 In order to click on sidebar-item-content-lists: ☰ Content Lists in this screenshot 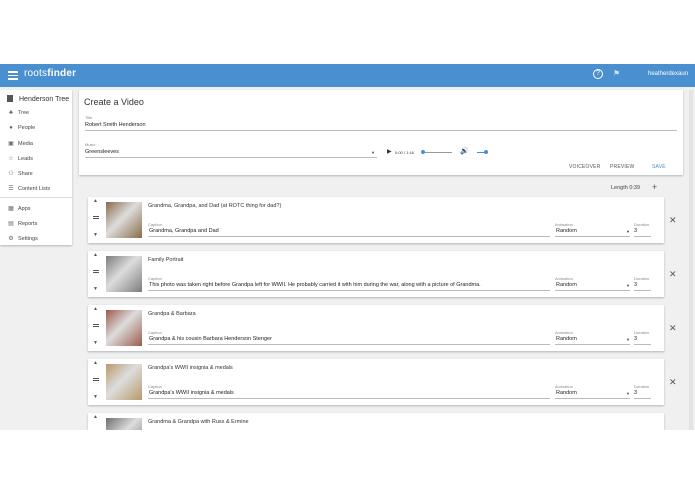, I will do `click(28, 188)`.